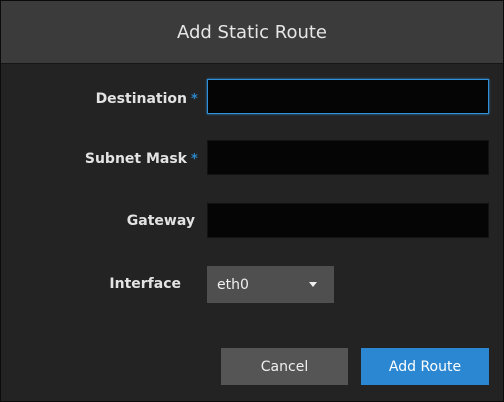 This screenshot has height=402, width=504. What do you see at coordinates (348, 157) in the screenshot?
I see `subnet-mask-input` at bounding box center [348, 157].